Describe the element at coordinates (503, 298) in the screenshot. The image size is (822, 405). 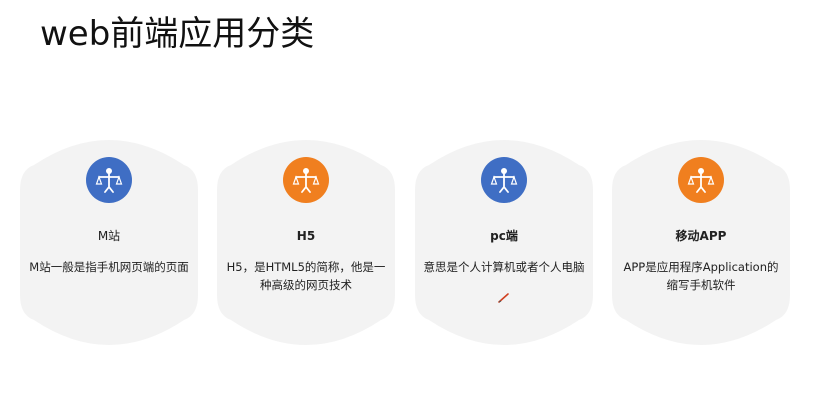
I see `pen-cursor-icon` at that location.